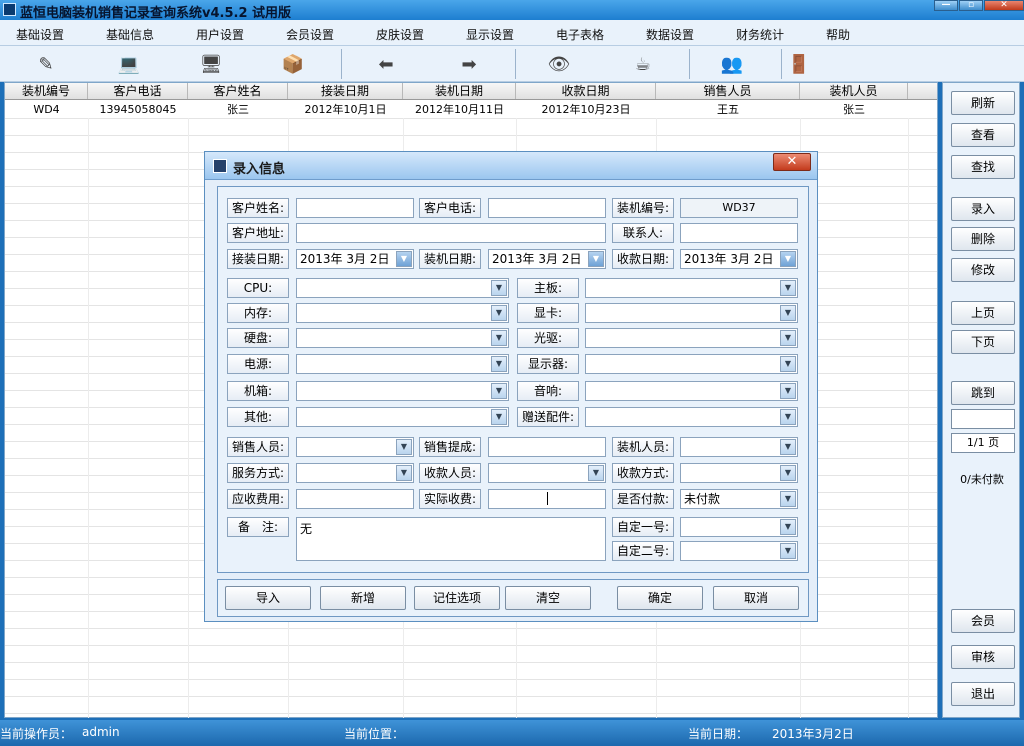  What do you see at coordinates (739, 527) in the screenshot?
I see `custom1-select: ▼` at bounding box center [739, 527].